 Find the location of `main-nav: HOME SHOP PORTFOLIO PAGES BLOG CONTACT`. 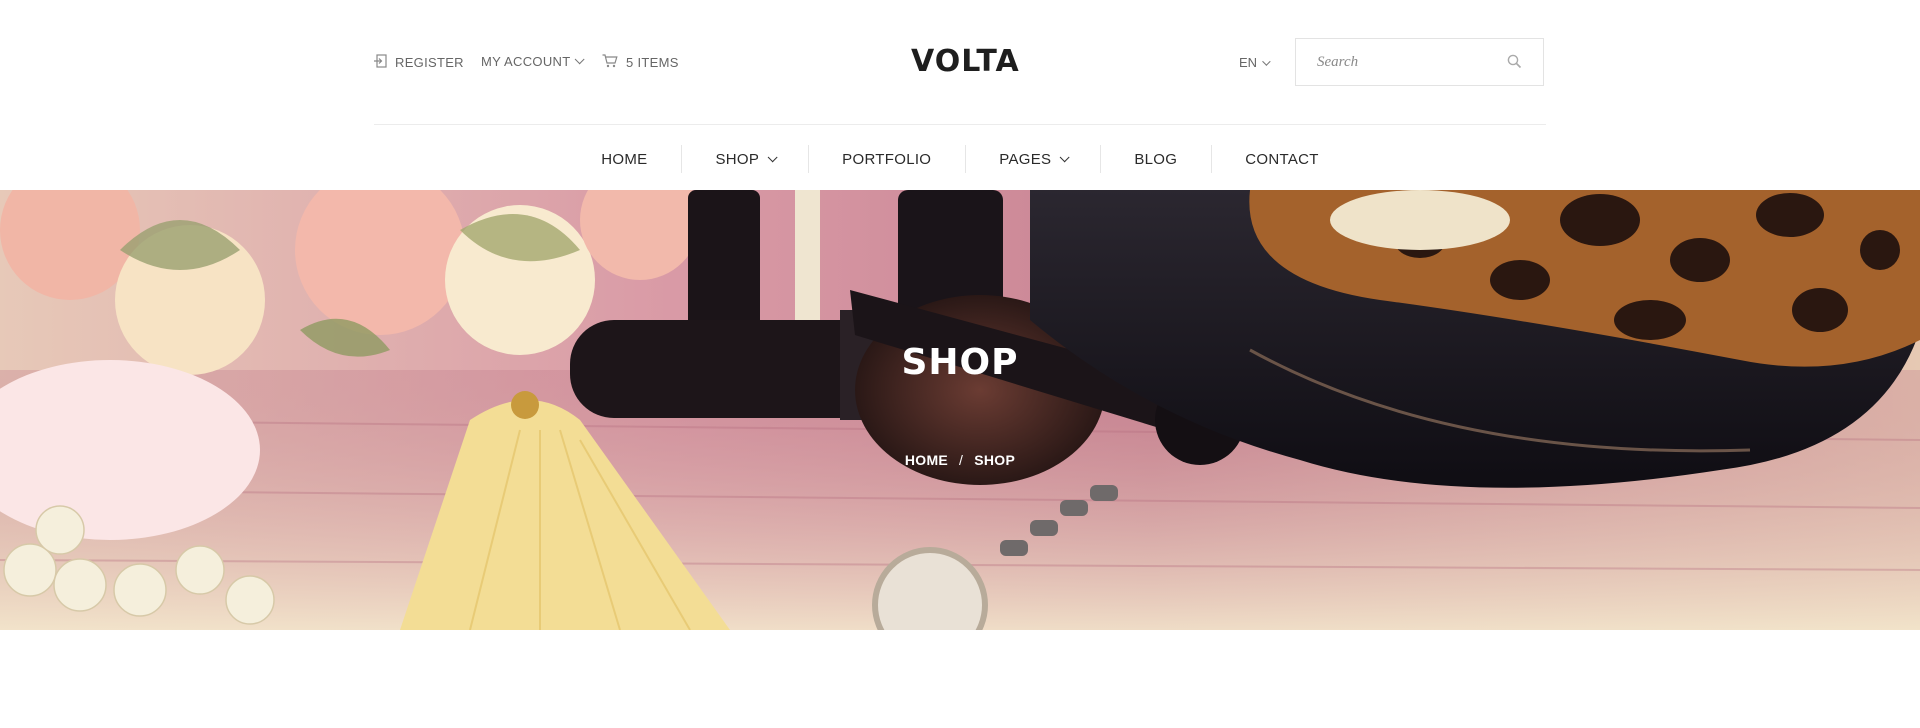

main-nav: HOME SHOP PORTFOLIO PAGES BLOG CONTACT is located at coordinates (960, 159).